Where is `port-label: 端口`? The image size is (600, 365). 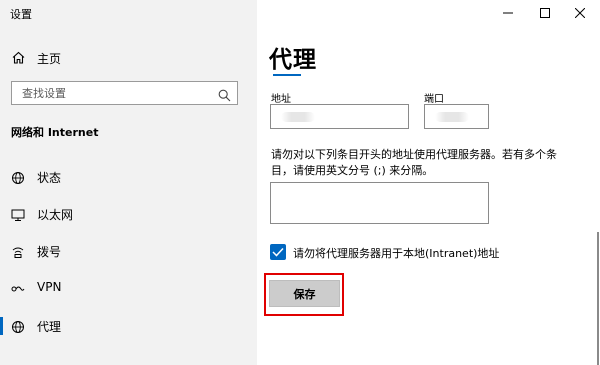 port-label: 端口 is located at coordinates (434, 99).